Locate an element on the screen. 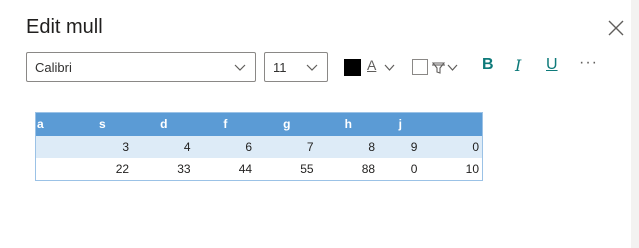 This screenshot has height=248, width=639. italic-button: I is located at coordinates (518, 65).